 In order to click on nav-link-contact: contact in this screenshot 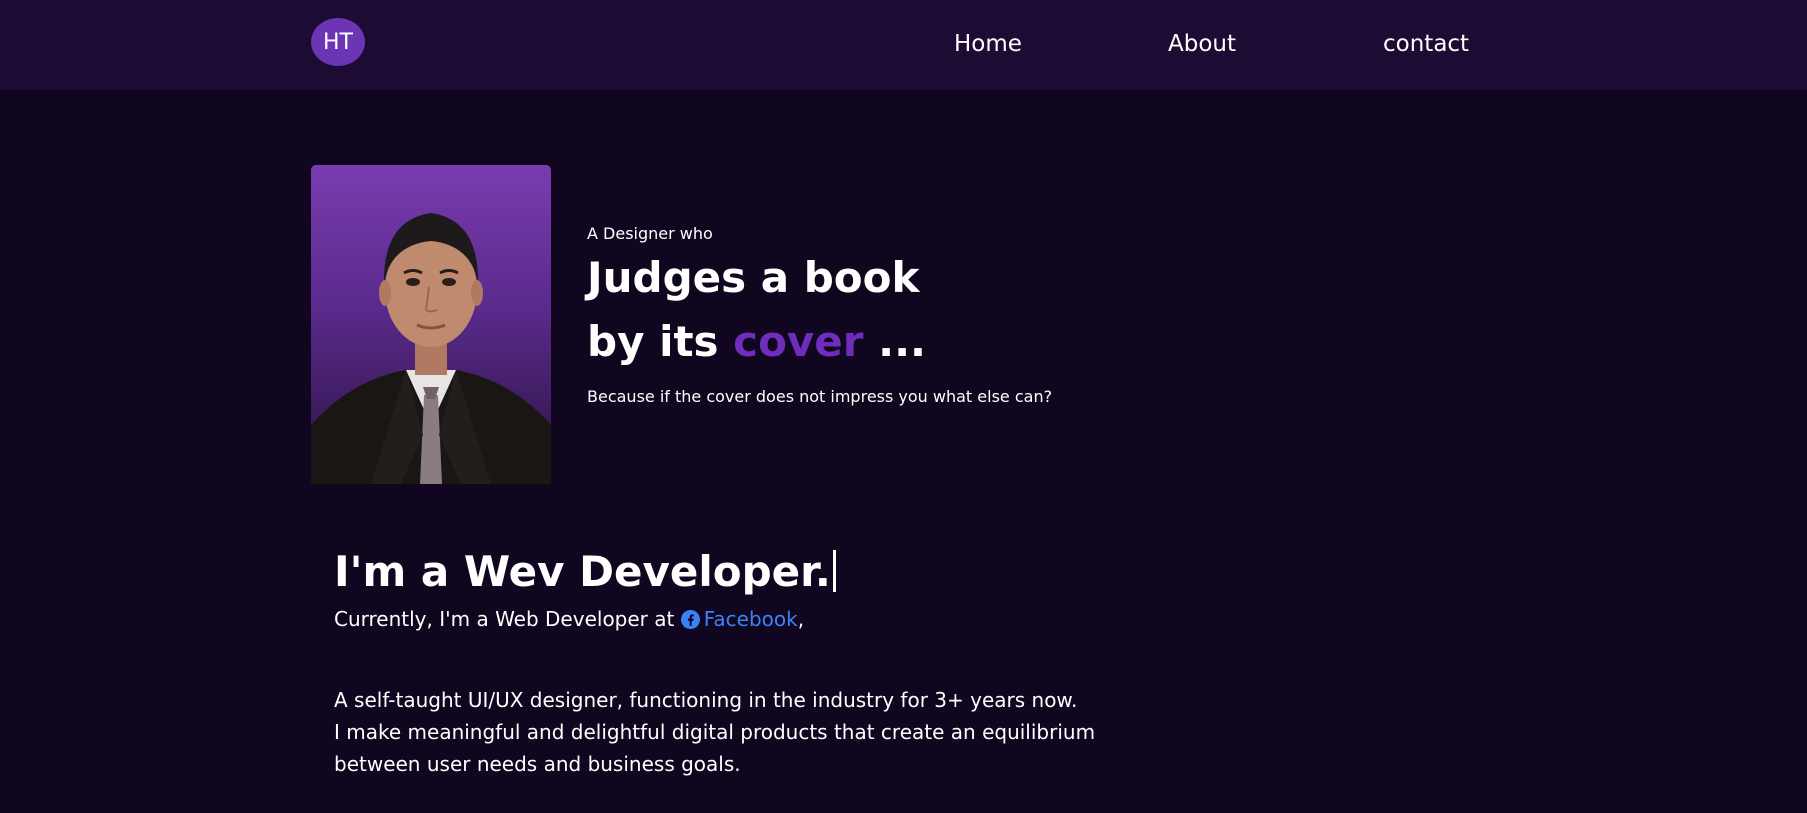, I will do `click(1426, 44)`.